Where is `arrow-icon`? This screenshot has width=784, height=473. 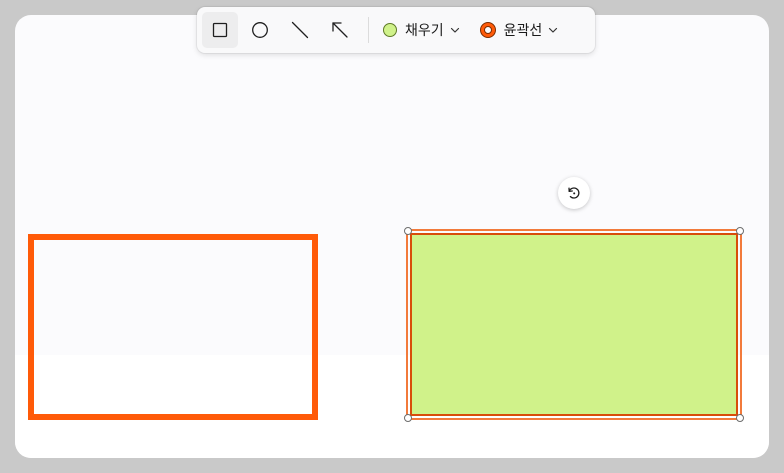 arrow-icon is located at coordinates (340, 30).